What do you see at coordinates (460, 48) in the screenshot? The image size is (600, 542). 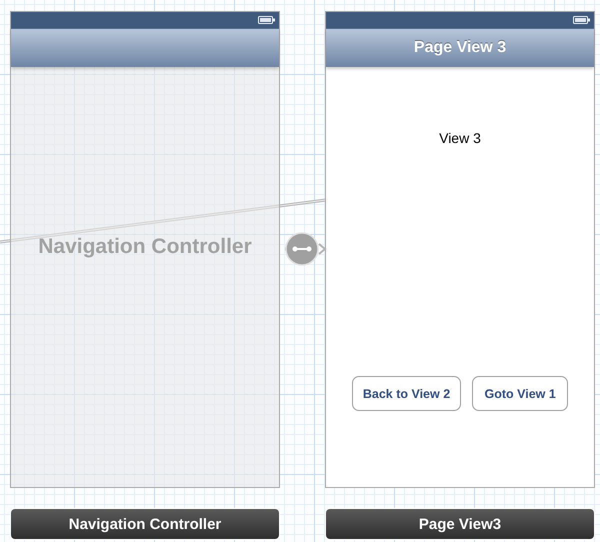 I see `navigation-title: Page View 3` at bounding box center [460, 48].